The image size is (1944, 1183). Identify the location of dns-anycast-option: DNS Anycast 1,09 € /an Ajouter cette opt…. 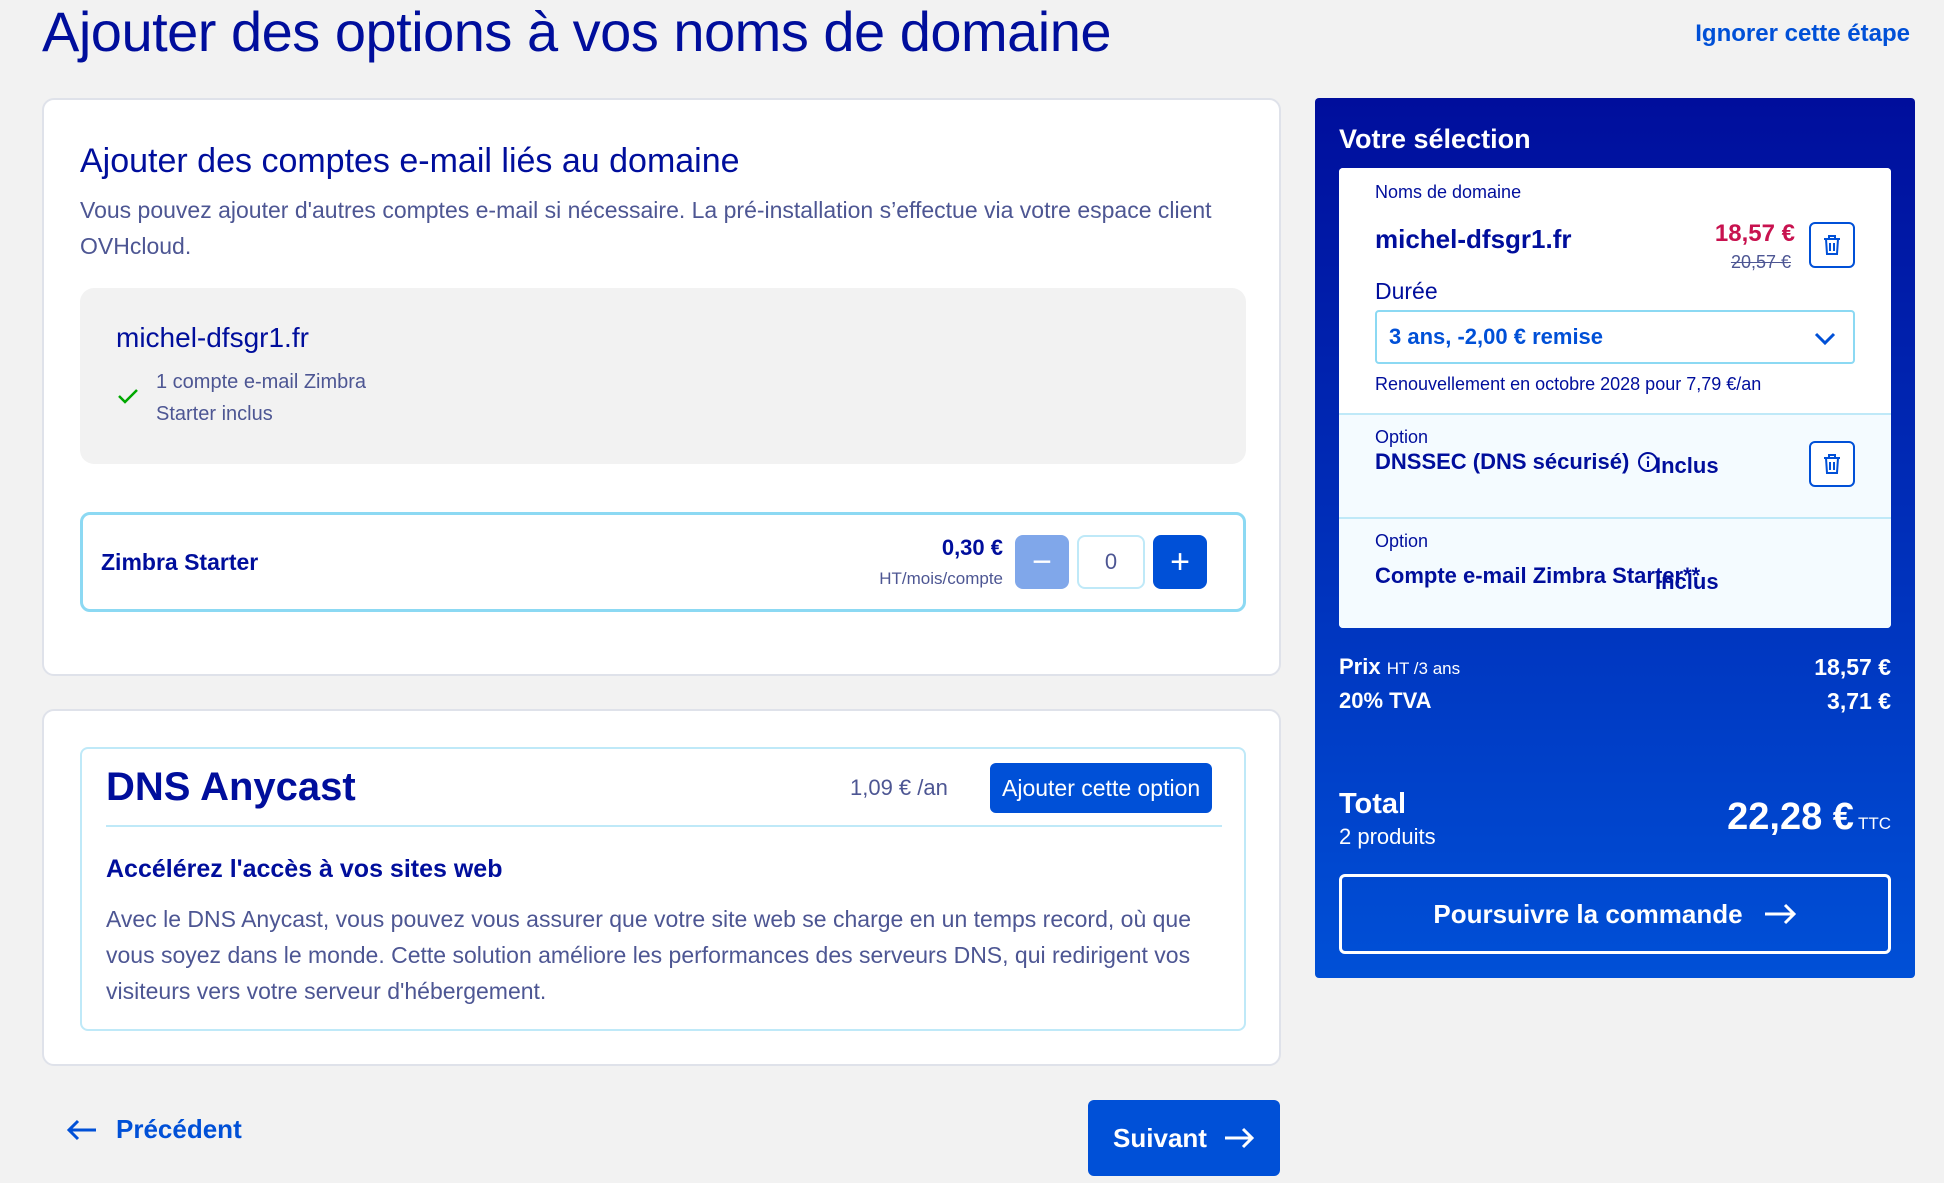
(663, 889).